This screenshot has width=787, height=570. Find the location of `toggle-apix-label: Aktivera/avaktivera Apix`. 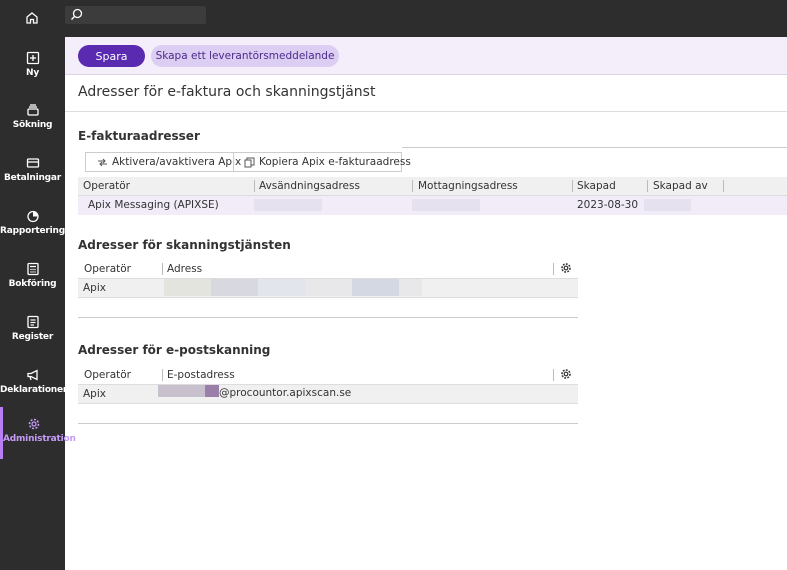

toggle-apix-label: Aktivera/avaktivera Apix is located at coordinates (177, 162).